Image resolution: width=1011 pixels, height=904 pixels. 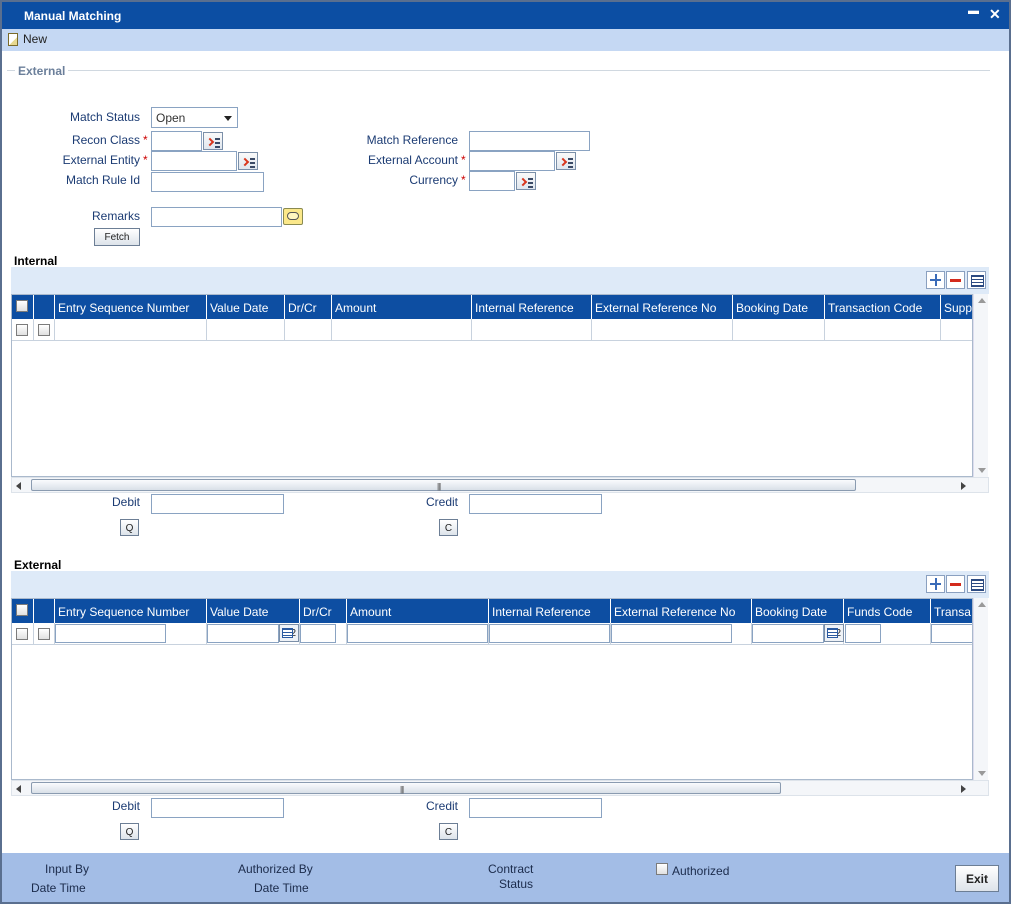 I want to click on external-scroll-thumb: |||, so click(x=406, y=788).